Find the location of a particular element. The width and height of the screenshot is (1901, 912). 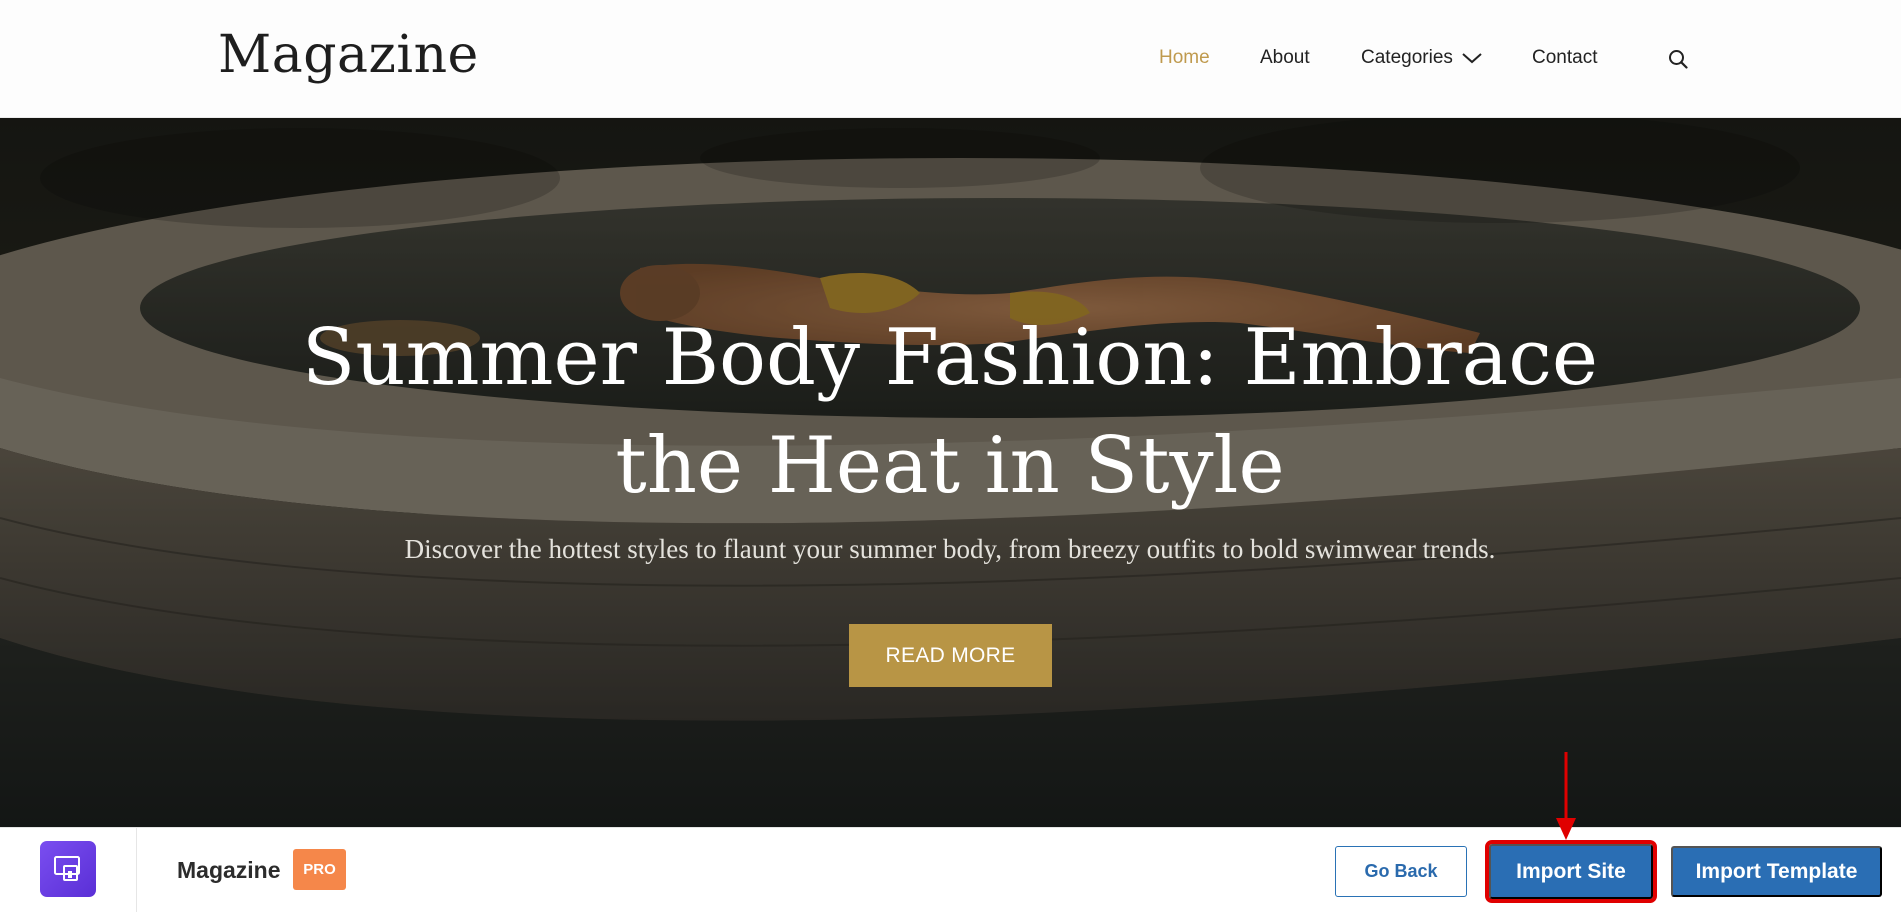

nav-item-categories: Categories is located at coordinates (1422, 58).